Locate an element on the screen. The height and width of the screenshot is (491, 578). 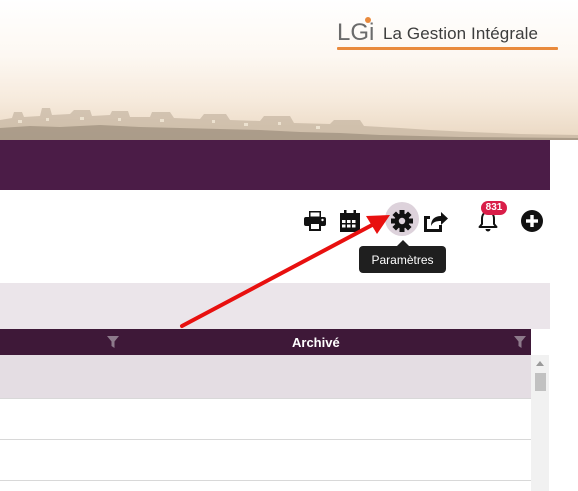
print-button is located at coordinates (315, 221).